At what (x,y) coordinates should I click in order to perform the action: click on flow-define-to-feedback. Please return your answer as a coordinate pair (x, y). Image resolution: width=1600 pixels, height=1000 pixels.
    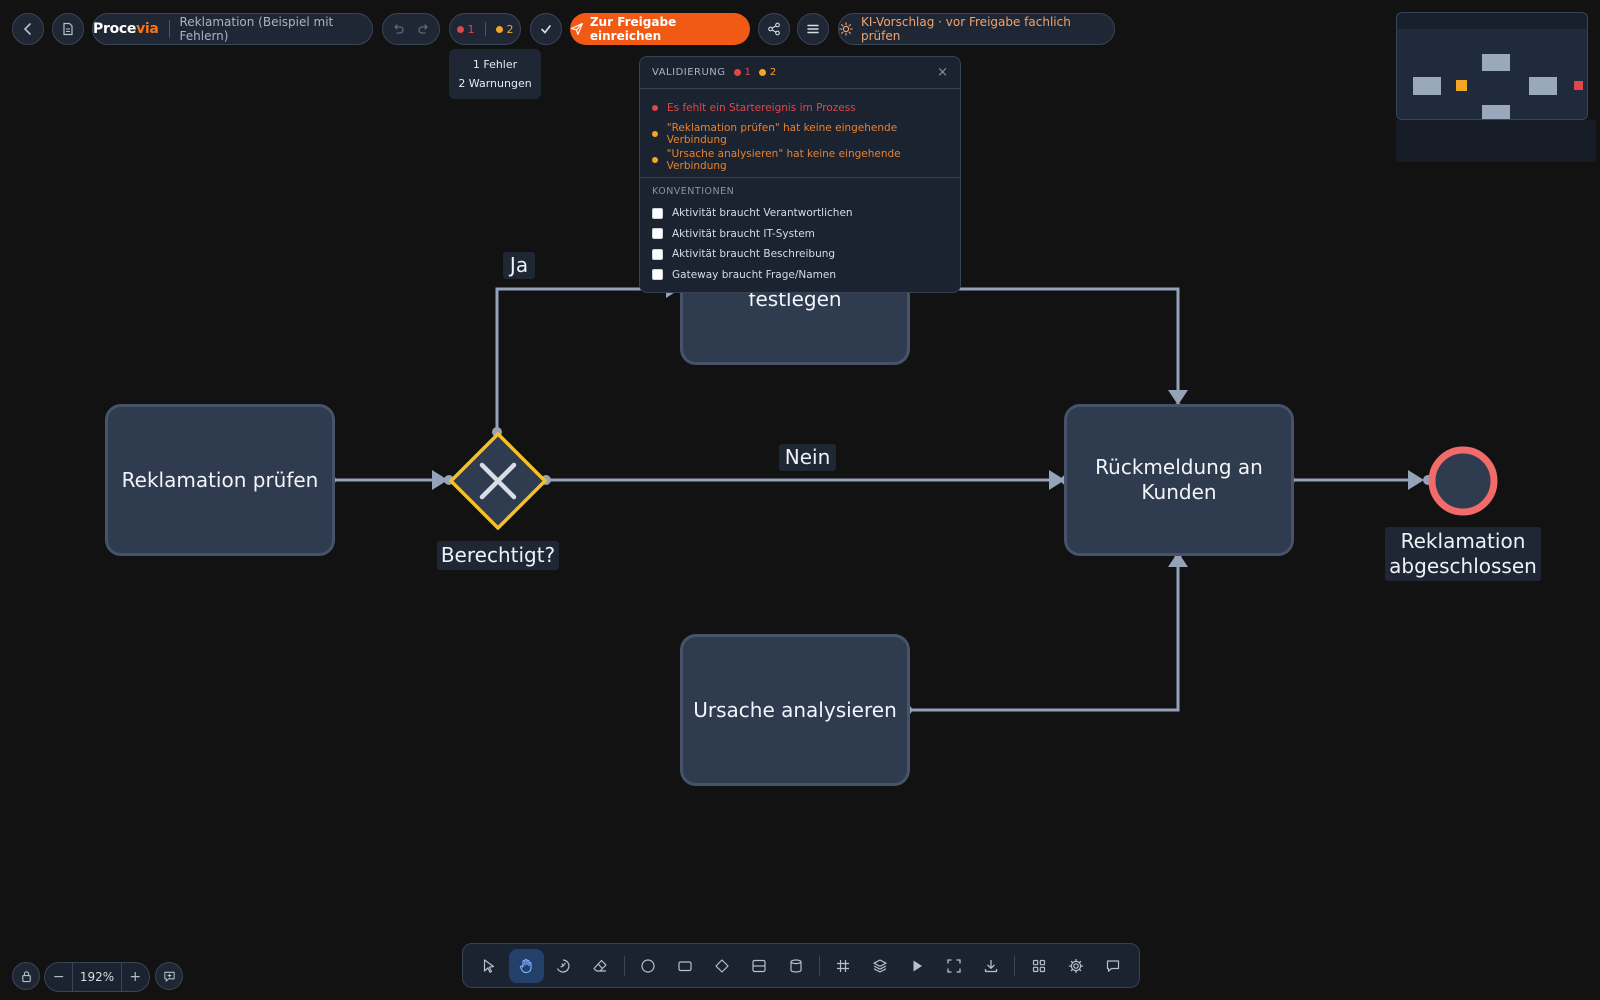
    Looking at the image, I should click on (1042, 342).